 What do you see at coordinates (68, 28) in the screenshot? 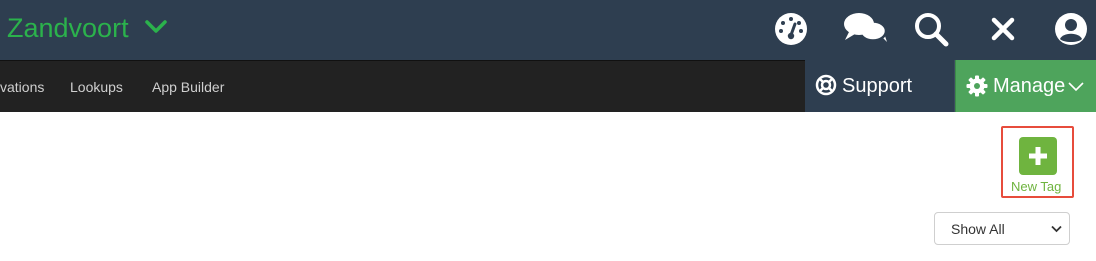
I see `site-title: Zandvoort` at bounding box center [68, 28].